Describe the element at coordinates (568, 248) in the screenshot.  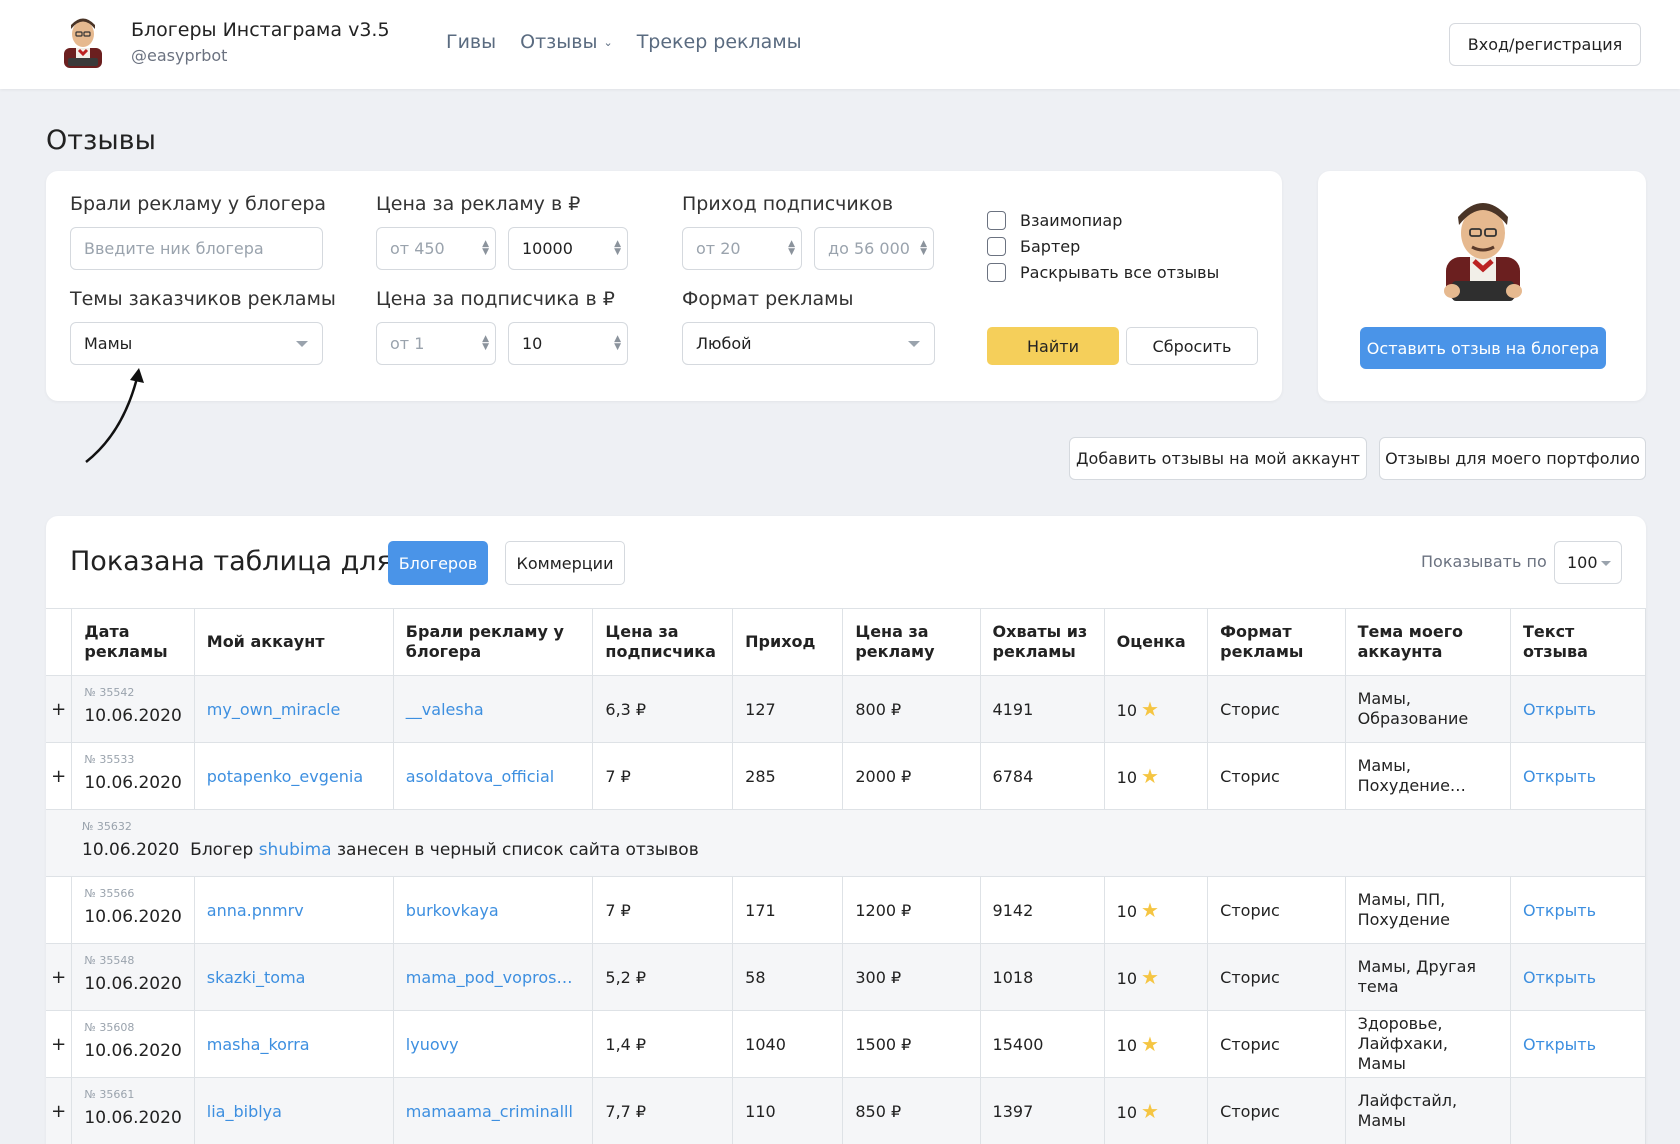
I see `price-ad-to-input: 10000 ▲ ▼` at that location.